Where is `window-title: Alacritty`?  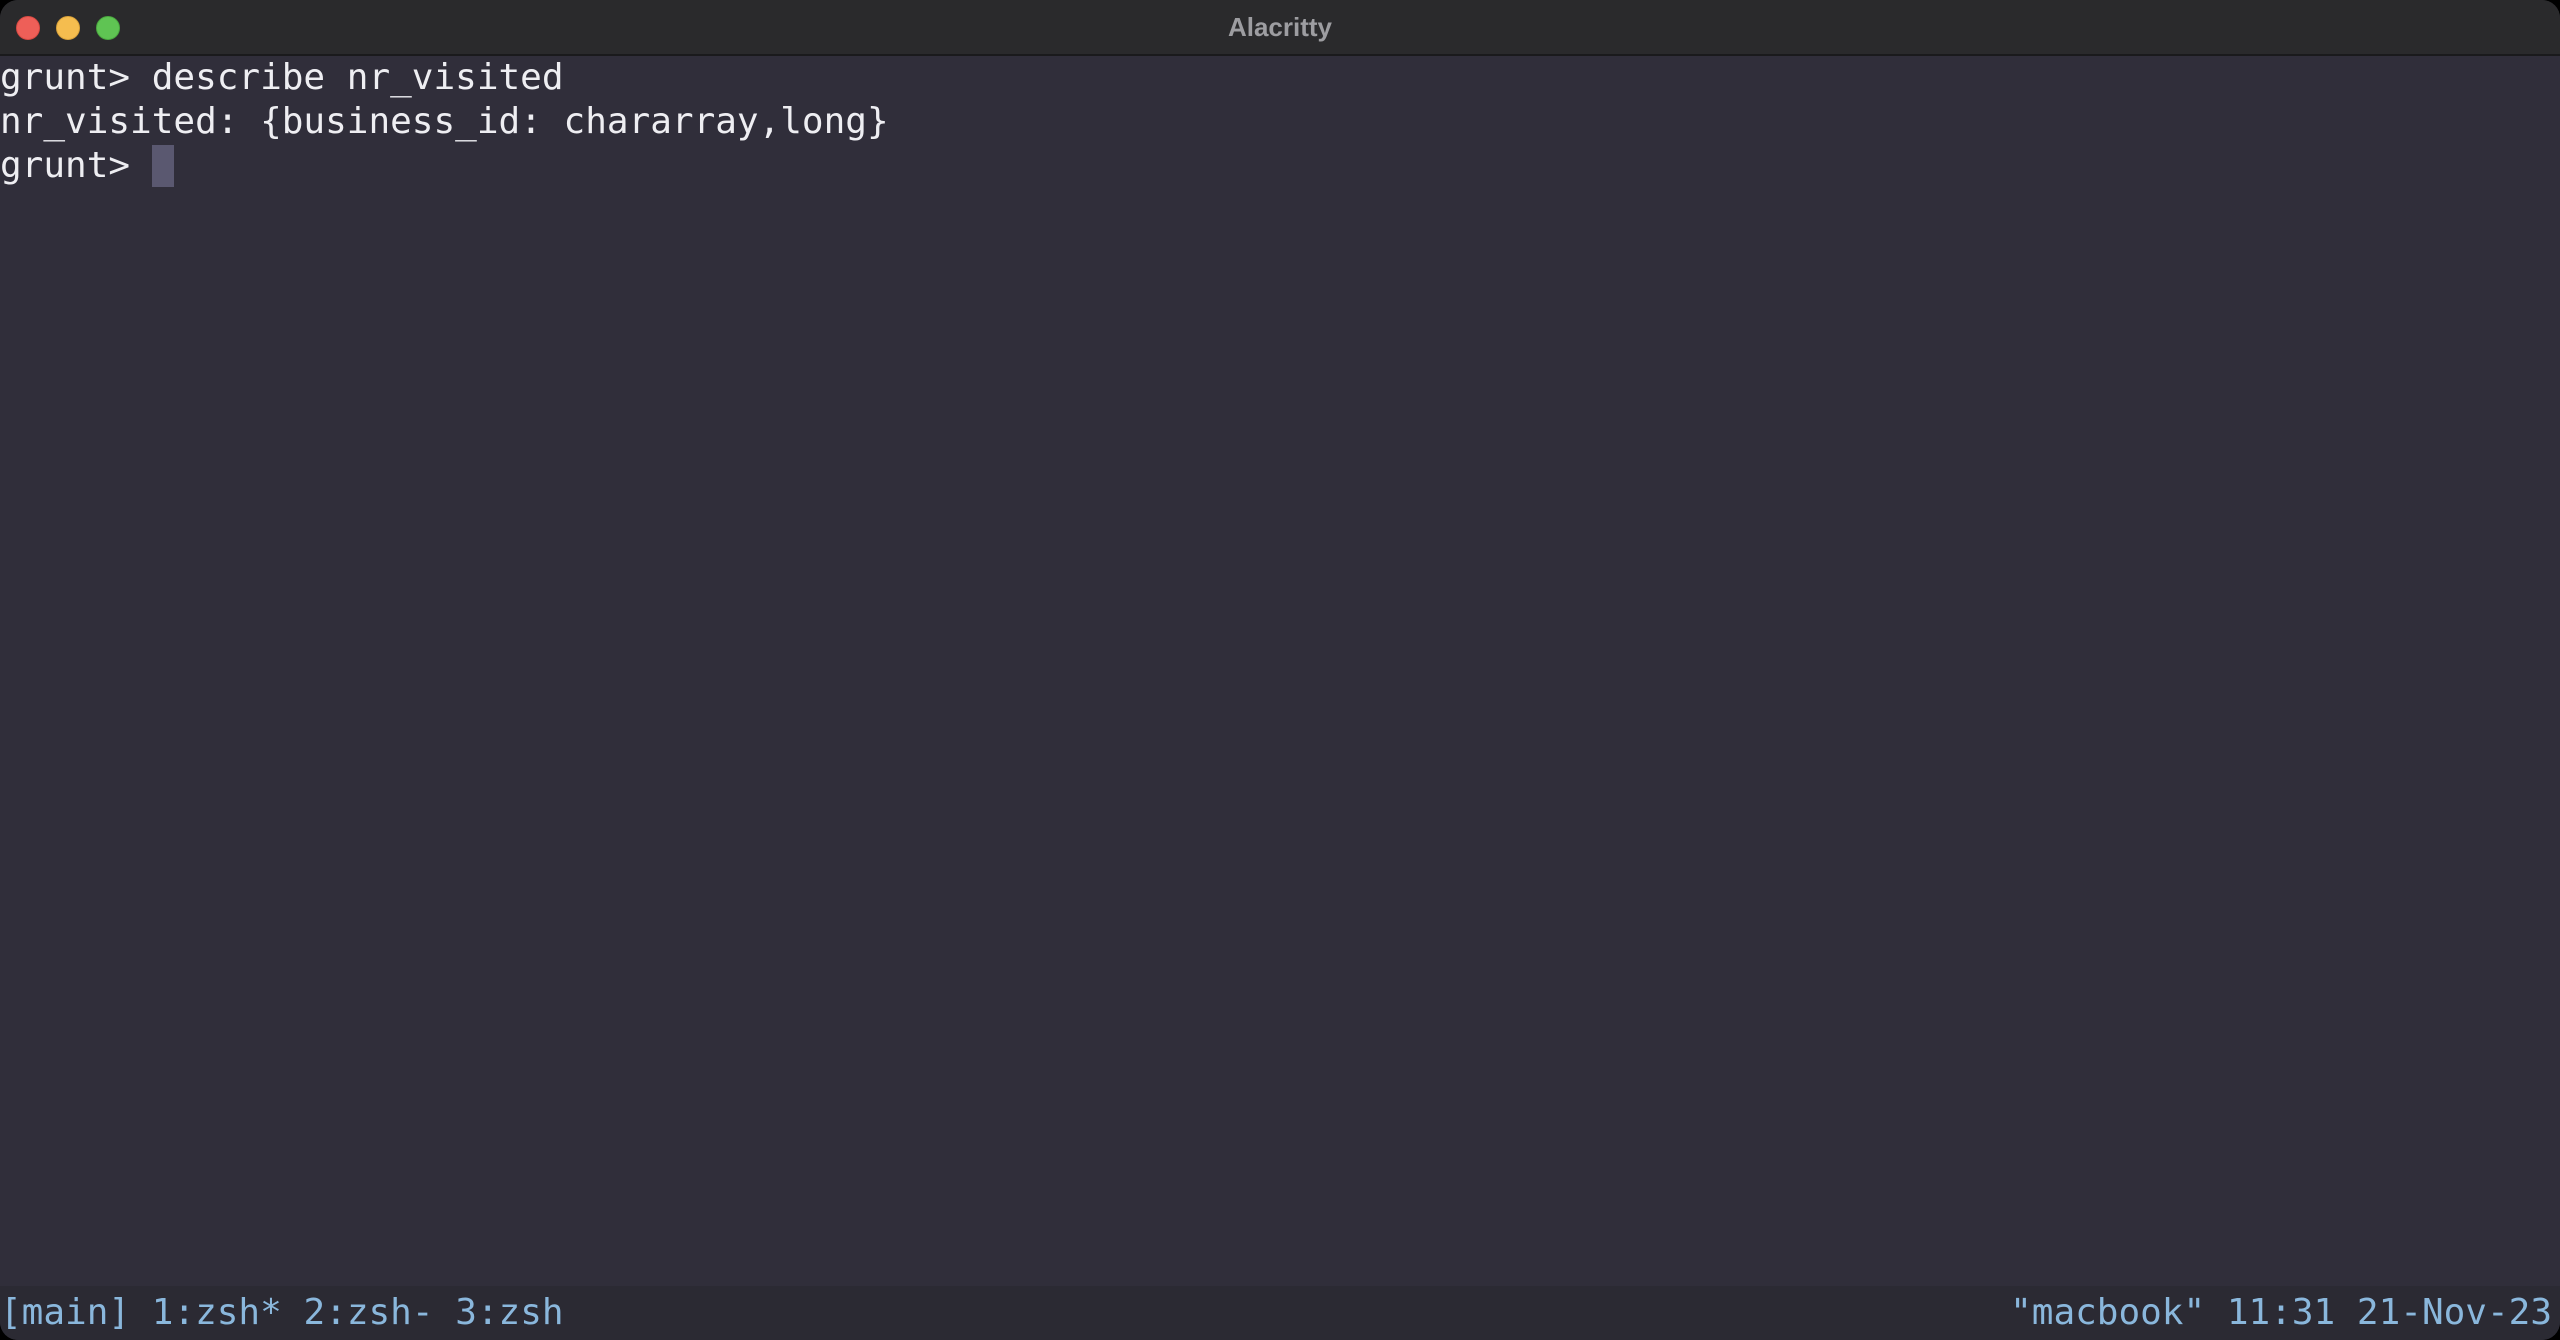
window-title: Alacritty is located at coordinates (1280, 27).